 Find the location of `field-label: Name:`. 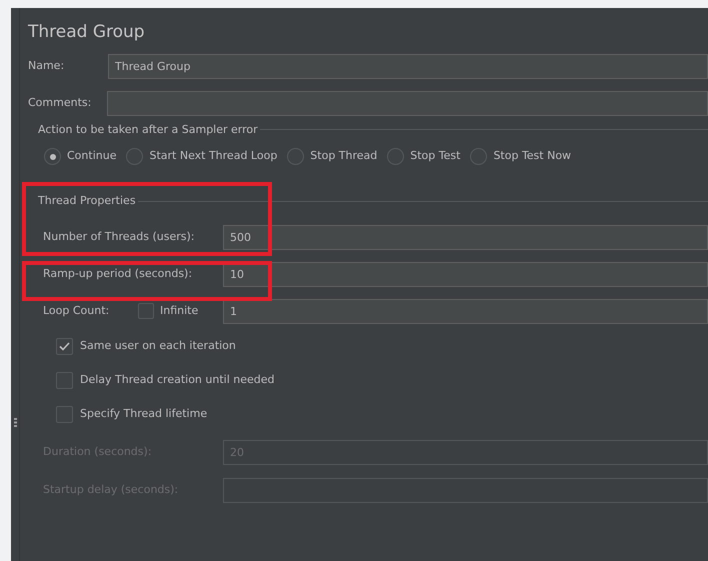

field-label: Name: is located at coordinates (47, 66).